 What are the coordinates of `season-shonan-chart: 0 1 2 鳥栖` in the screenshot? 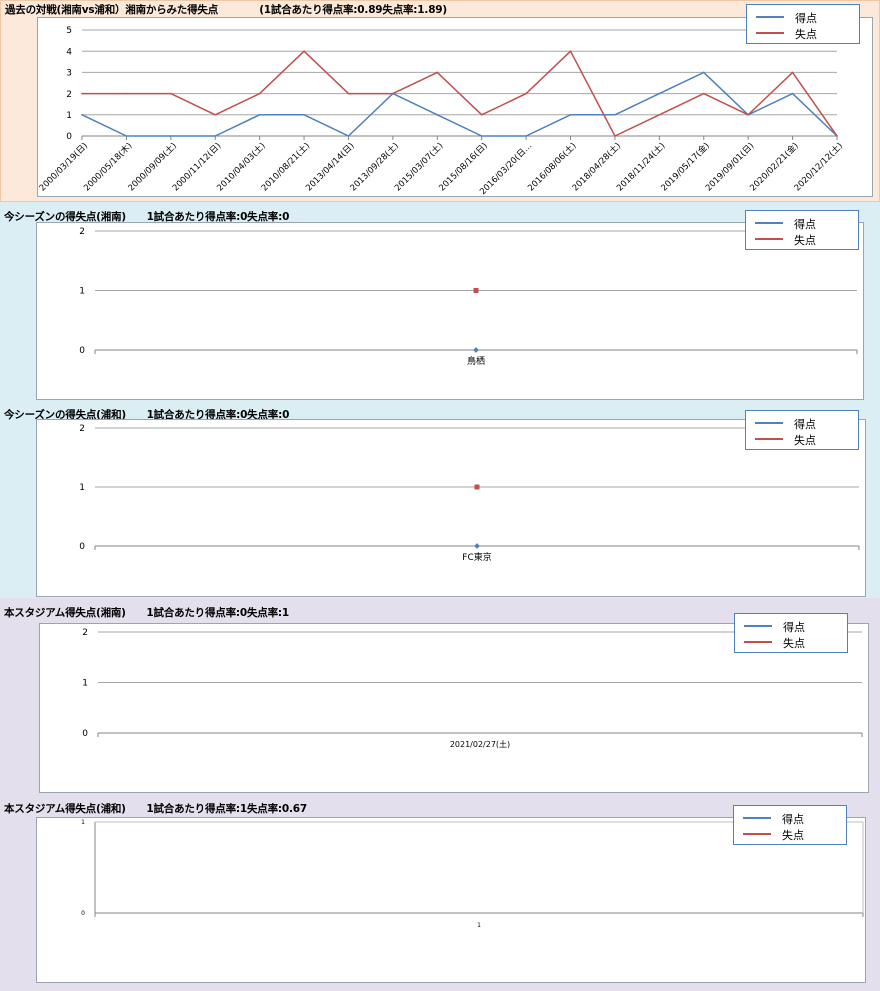 It's located at (468, 297).